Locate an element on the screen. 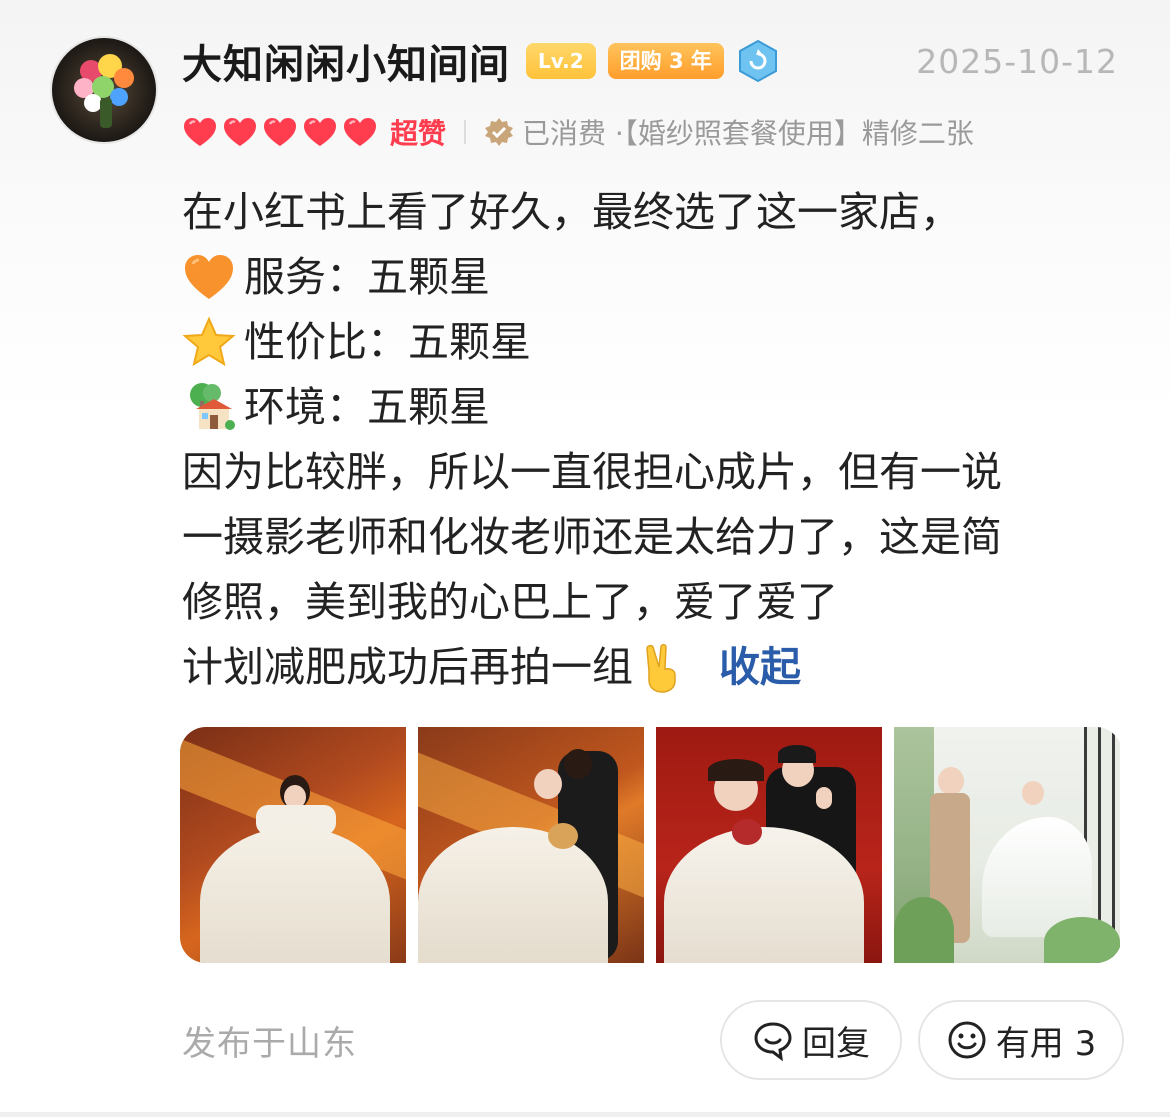 The height and width of the screenshot is (1117, 1170). review-line-service: 服务：五颗星 is located at coordinates (652, 277).